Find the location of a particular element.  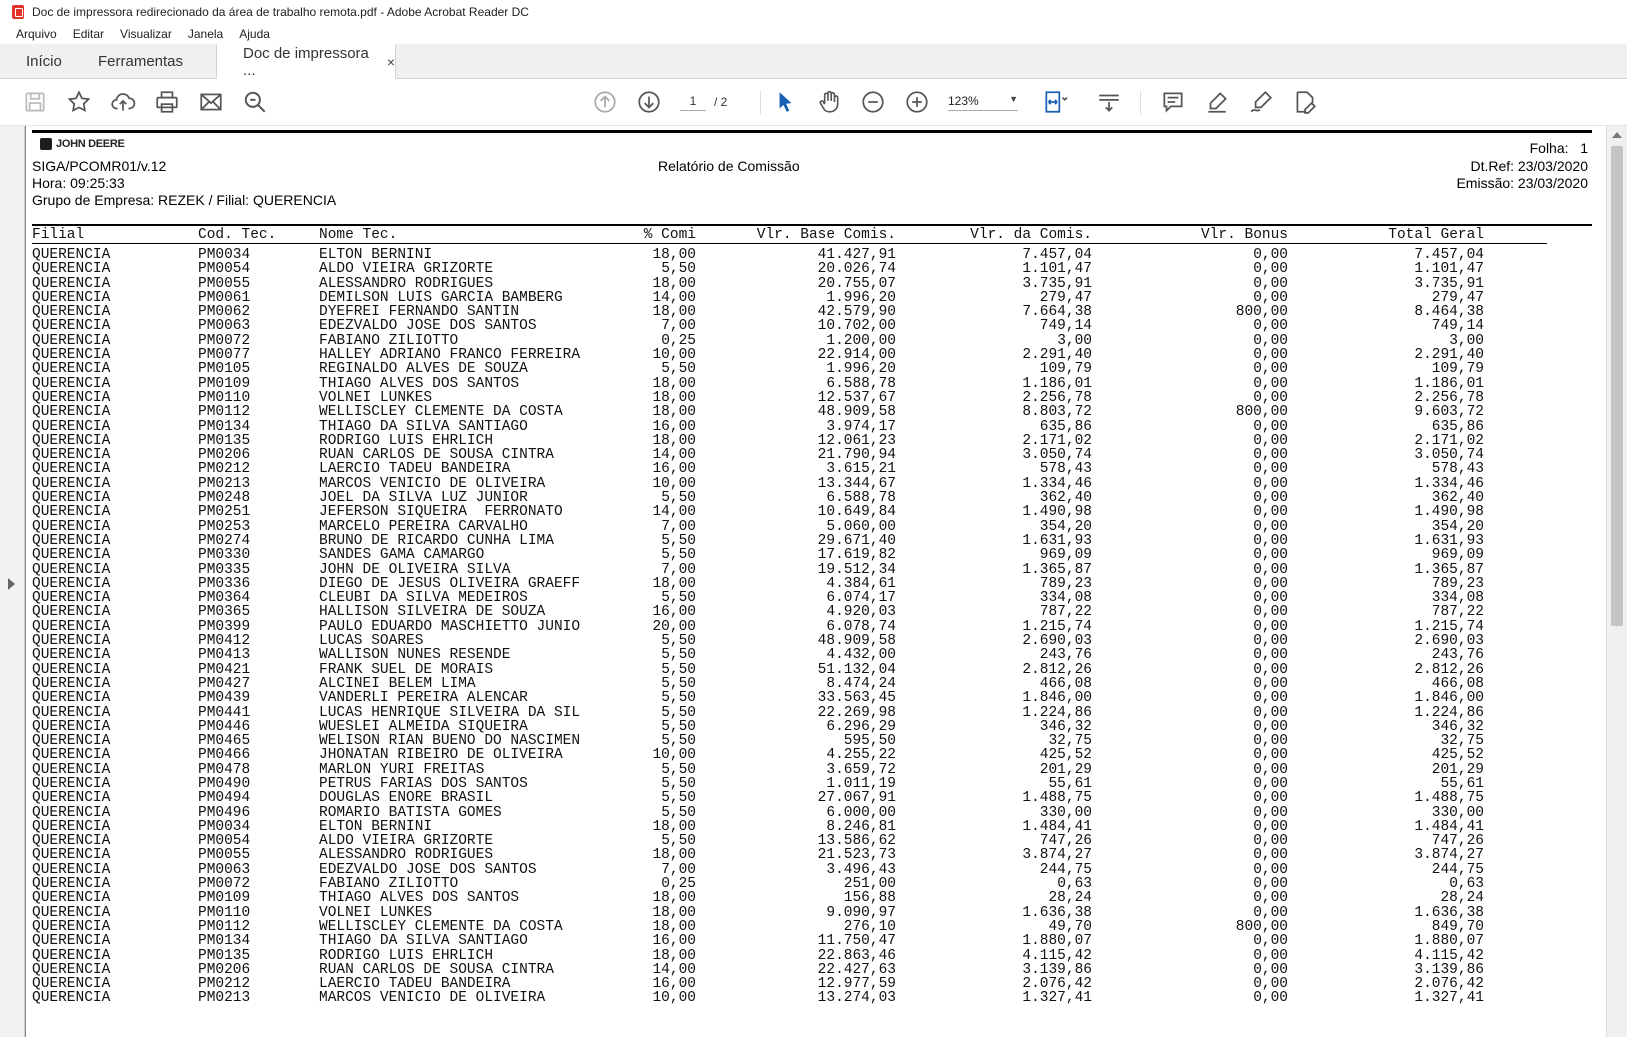

cell-cod-tec: PM0413 is located at coordinates (224, 655).